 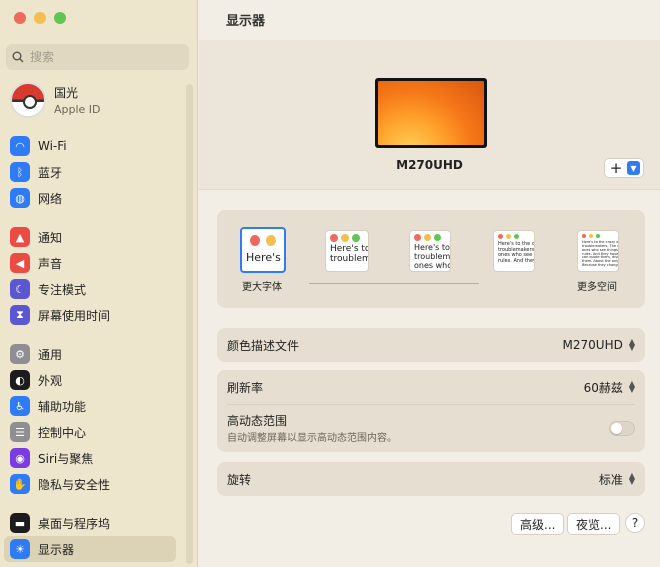 I want to click on search-field, so click(x=97, y=57).